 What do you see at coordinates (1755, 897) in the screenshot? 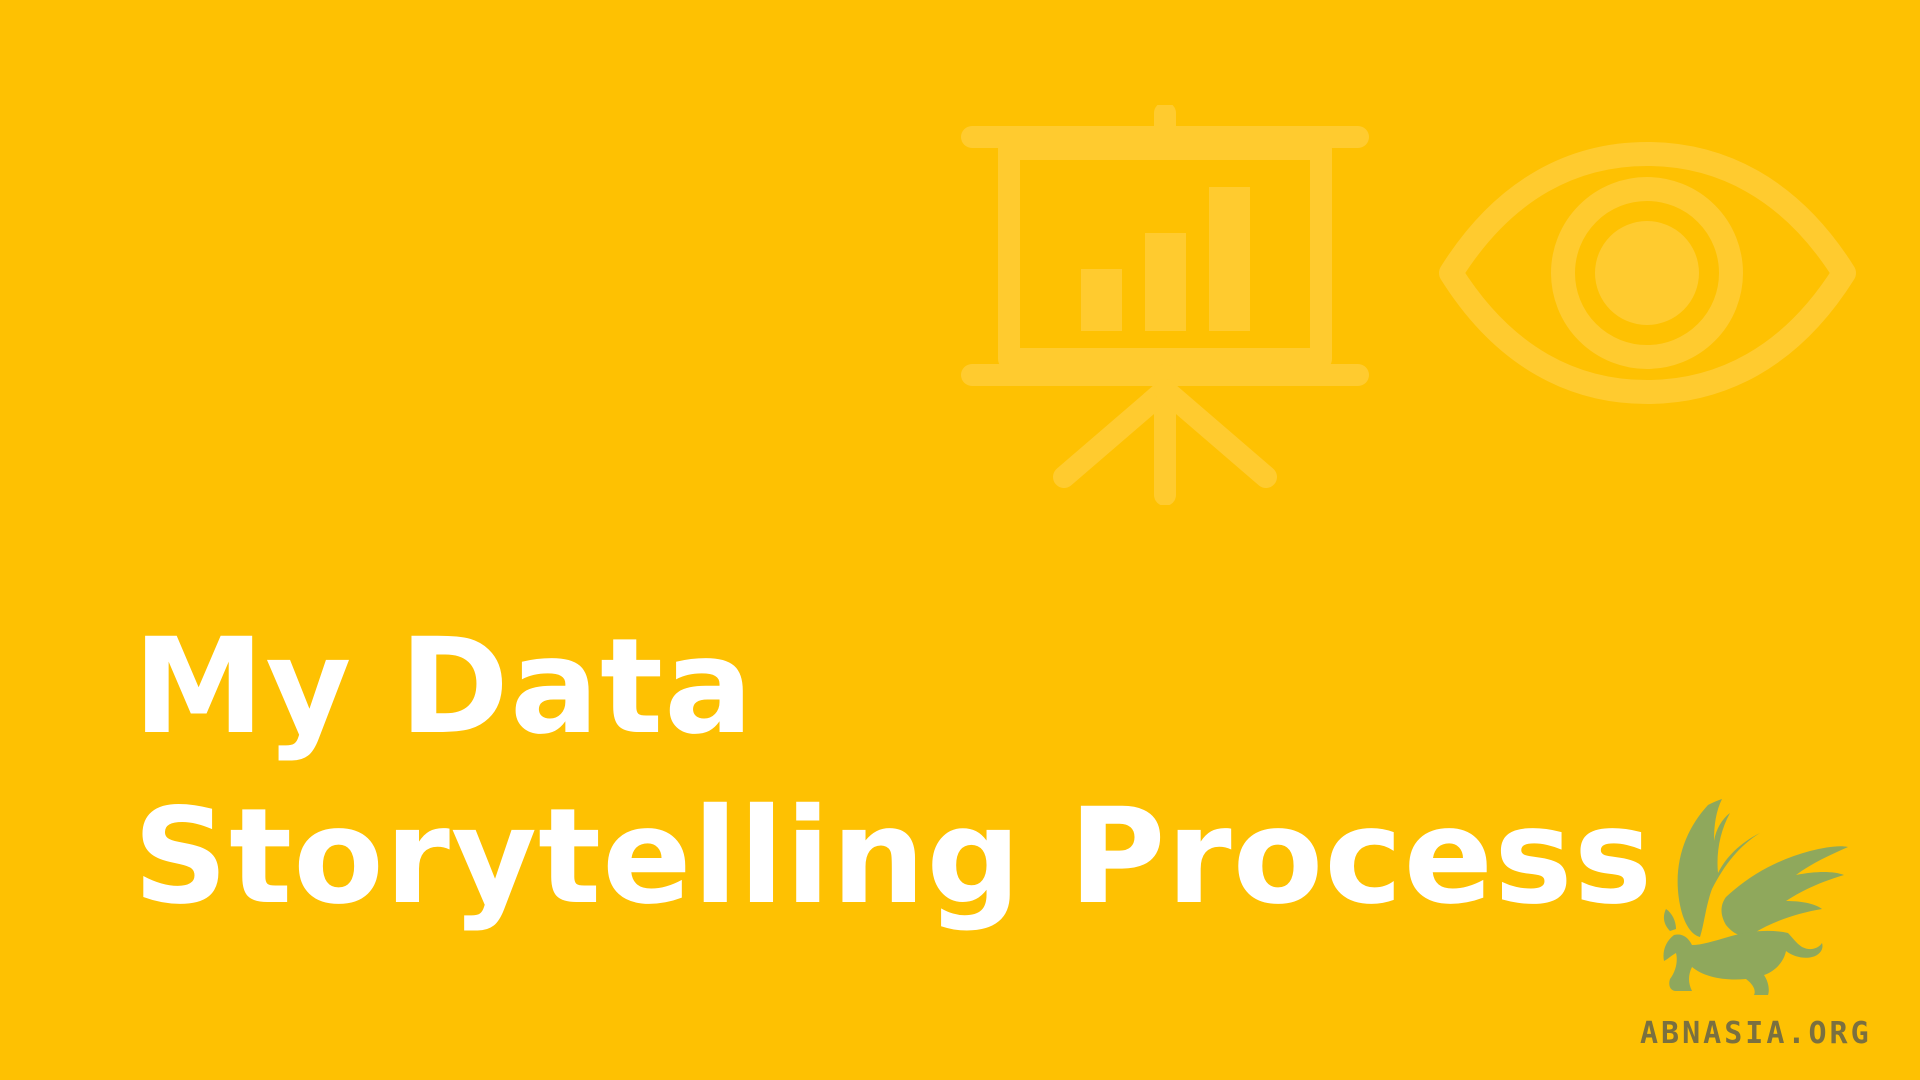
I see `griffin-logo` at bounding box center [1755, 897].